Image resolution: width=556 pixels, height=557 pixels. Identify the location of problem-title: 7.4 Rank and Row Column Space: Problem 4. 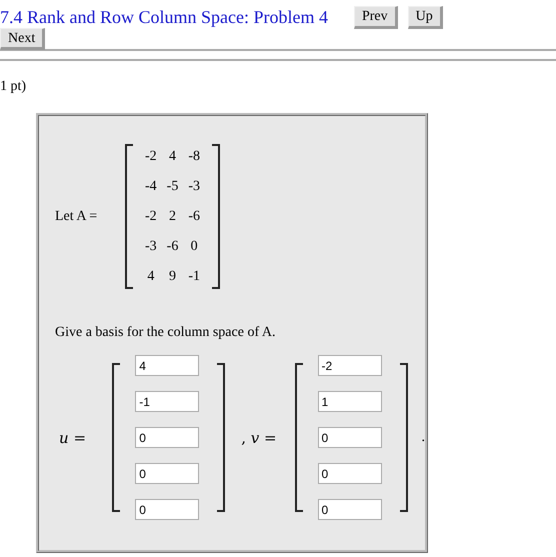
(164, 17).